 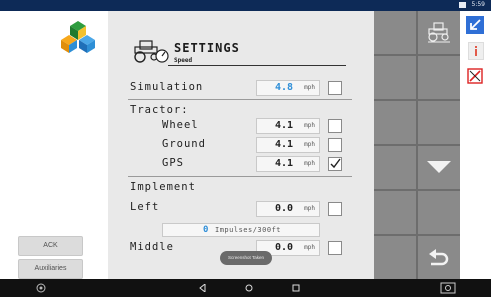 I want to click on left-unit: mph, so click(x=309, y=208).